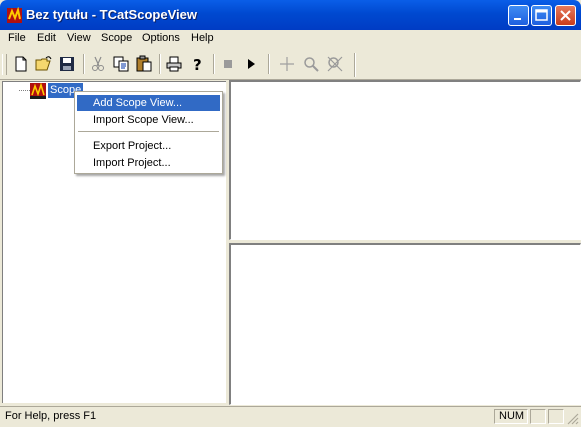  Describe the element at coordinates (290, 15) in the screenshot. I see `title-bar: Bez tytułu - TCatScopeView` at that location.